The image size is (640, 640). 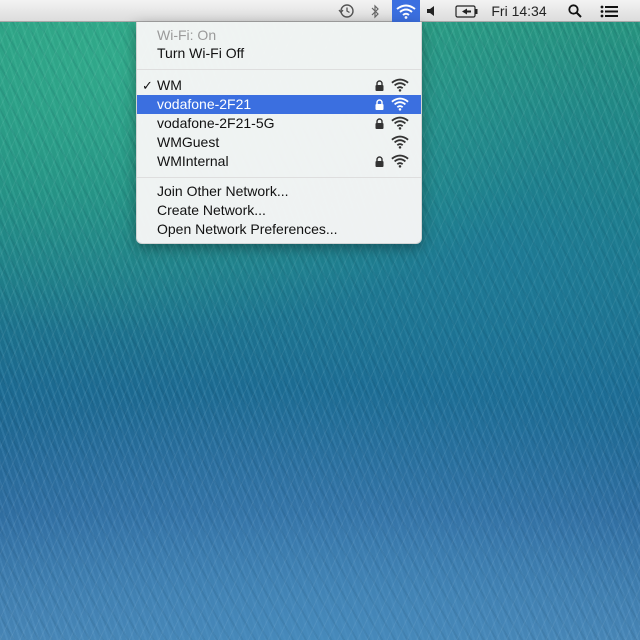 I want to click on wifi-status-label: Wi-Fi: On, so click(x=279, y=35).